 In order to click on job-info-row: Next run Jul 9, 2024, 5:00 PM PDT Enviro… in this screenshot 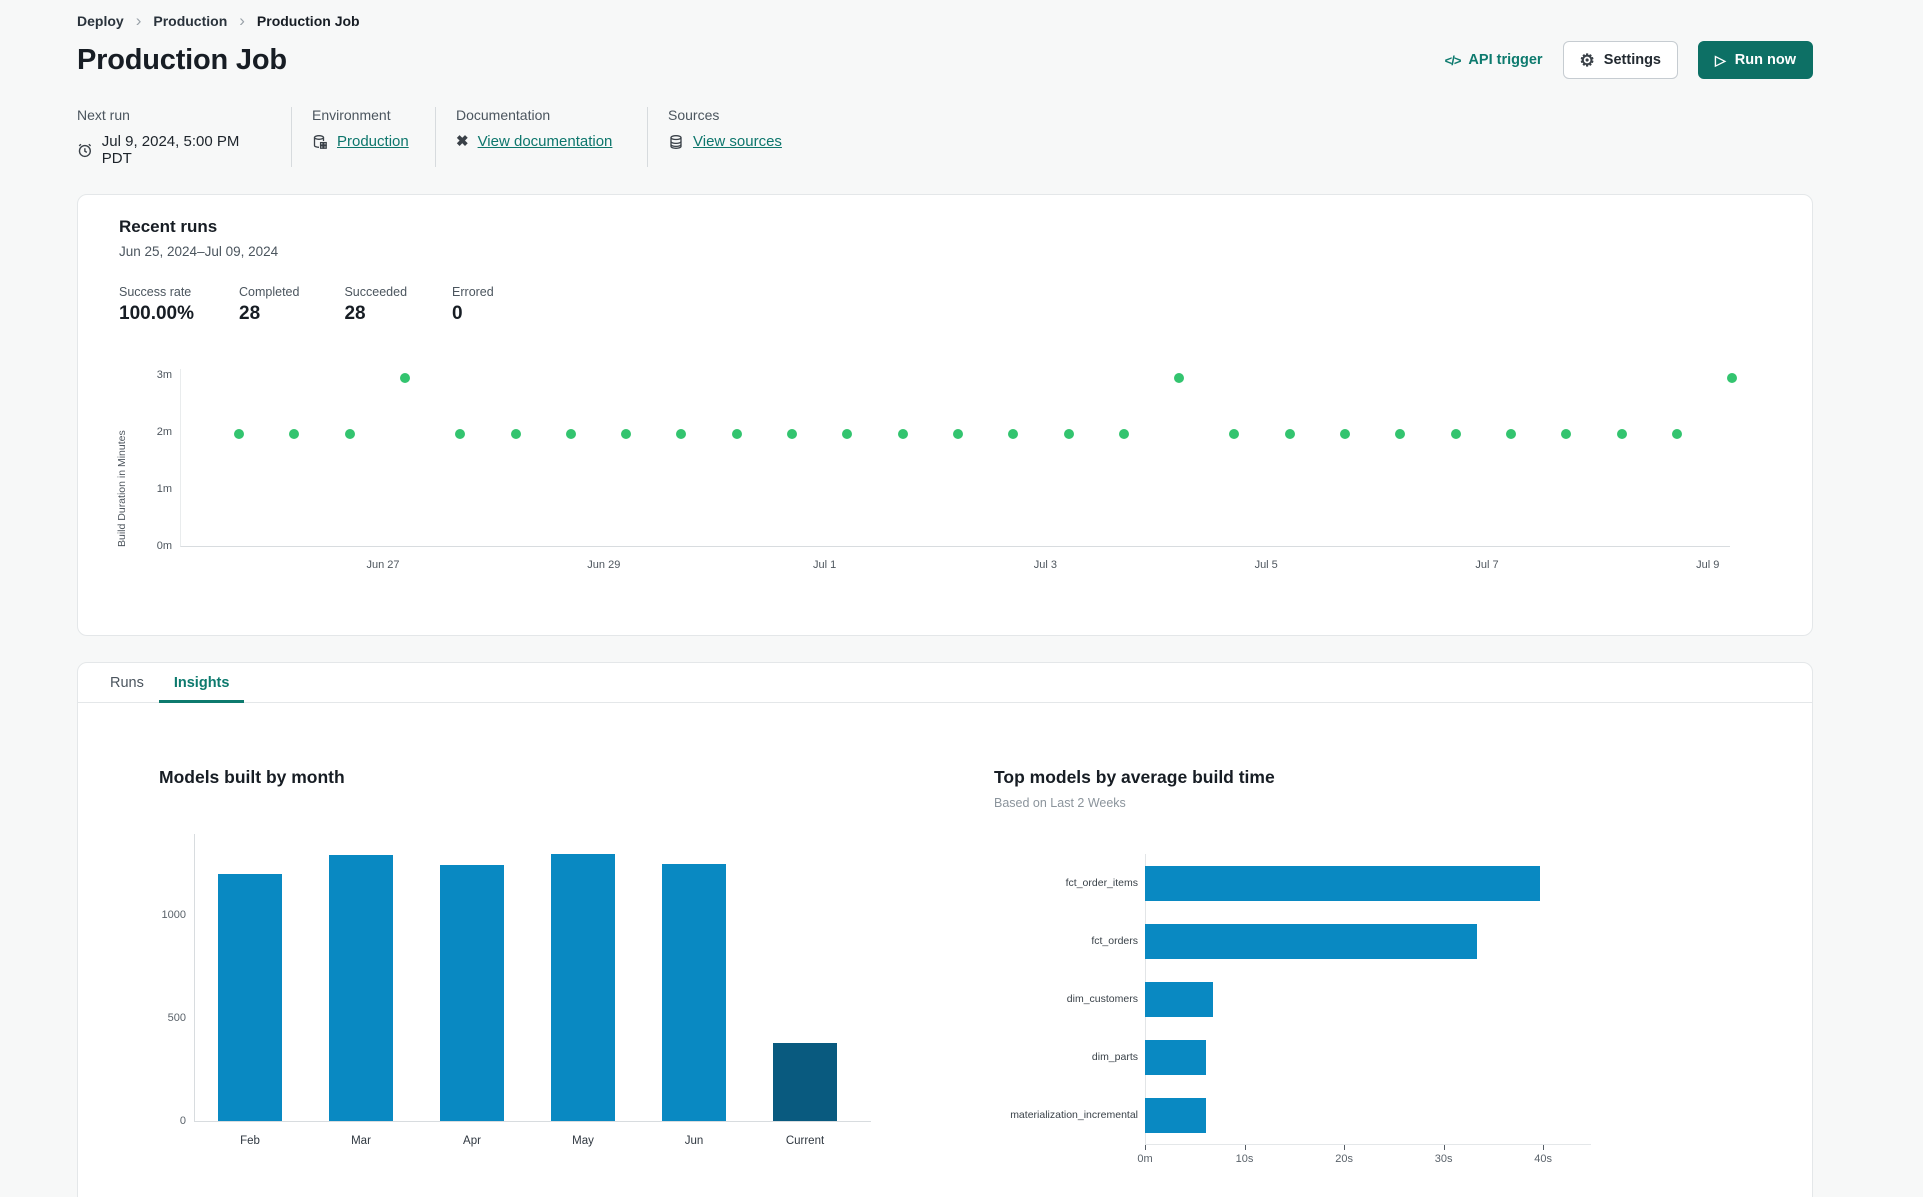, I will do `click(945, 137)`.